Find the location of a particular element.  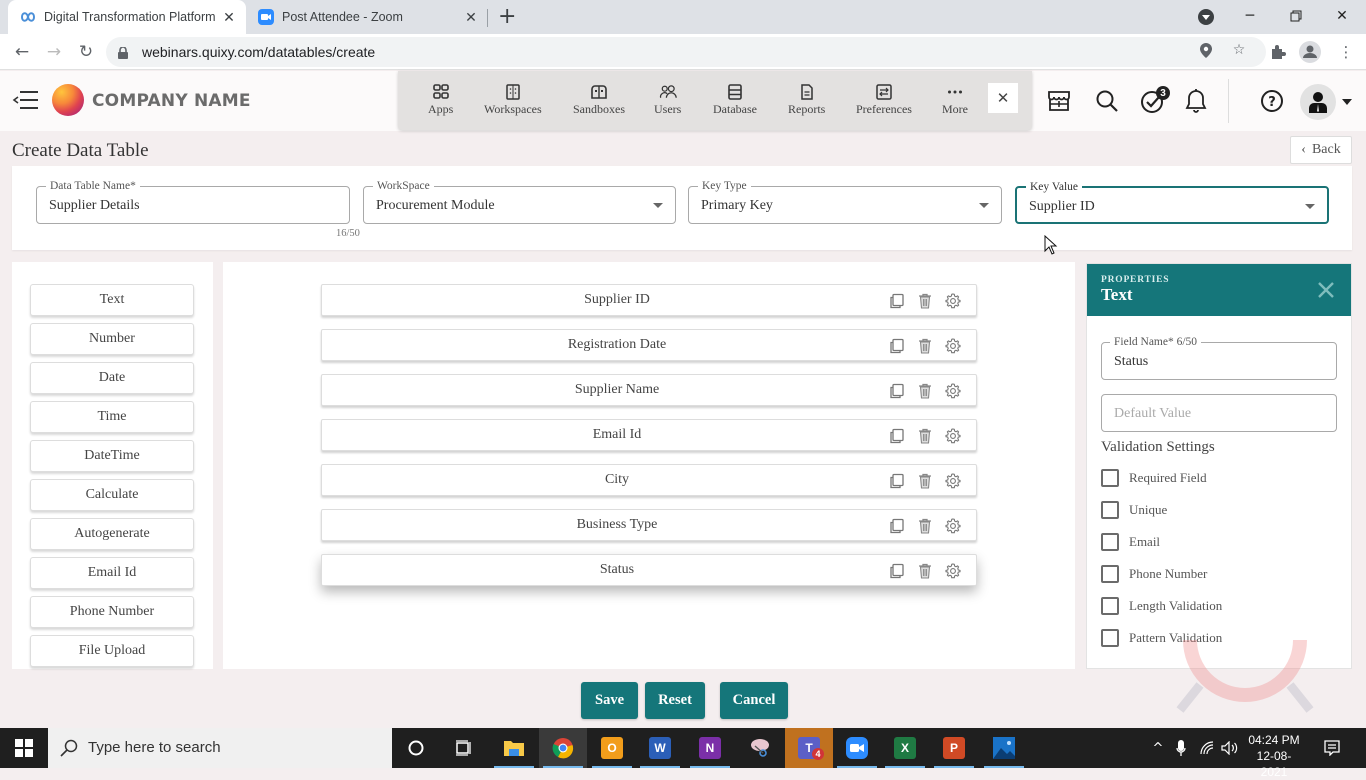

outlook-icon: O is located at coordinates (612, 748).